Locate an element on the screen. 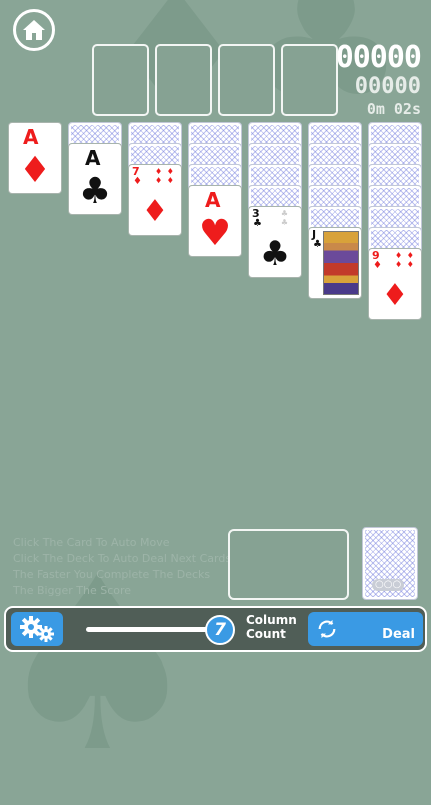 The width and height of the screenshot is (431, 805). card-ace-diamonds: A ♦ is located at coordinates (35, 158).